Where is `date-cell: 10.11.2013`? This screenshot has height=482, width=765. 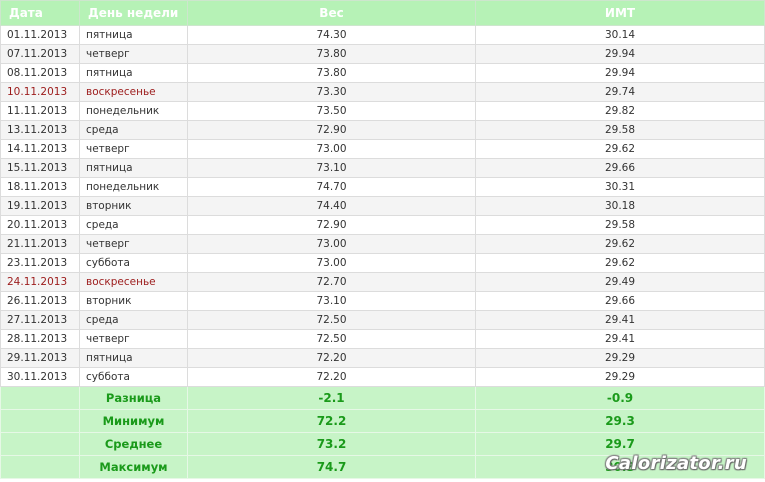 date-cell: 10.11.2013 is located at coordinates (40, 92).